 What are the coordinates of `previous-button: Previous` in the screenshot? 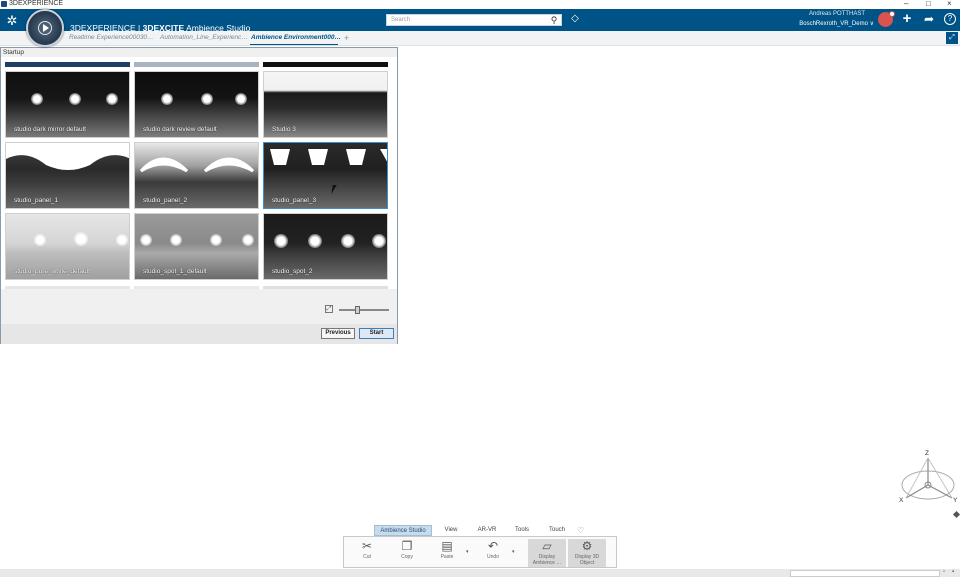 It's located at (338, 333).